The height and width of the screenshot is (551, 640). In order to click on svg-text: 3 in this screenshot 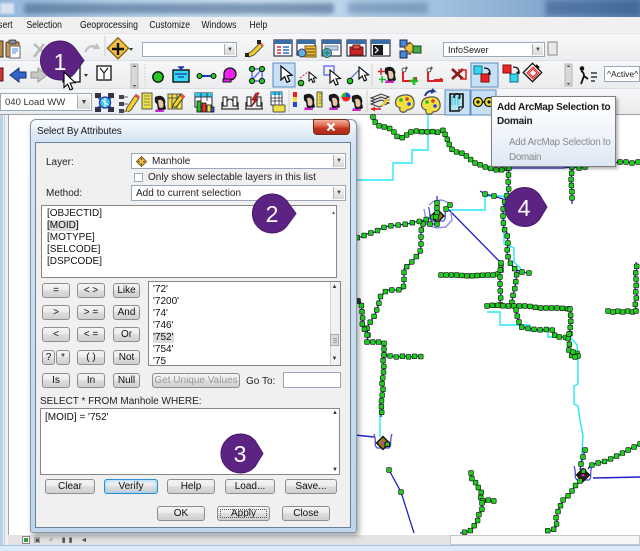, I will do `click(240, 454)`.